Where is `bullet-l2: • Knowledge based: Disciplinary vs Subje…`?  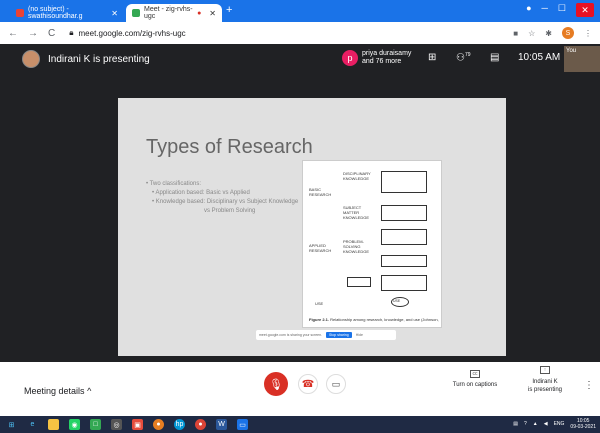
bullet-l2: • Knowledge based: Disciplinary vs Subje… is located at coordinates (225, 202).